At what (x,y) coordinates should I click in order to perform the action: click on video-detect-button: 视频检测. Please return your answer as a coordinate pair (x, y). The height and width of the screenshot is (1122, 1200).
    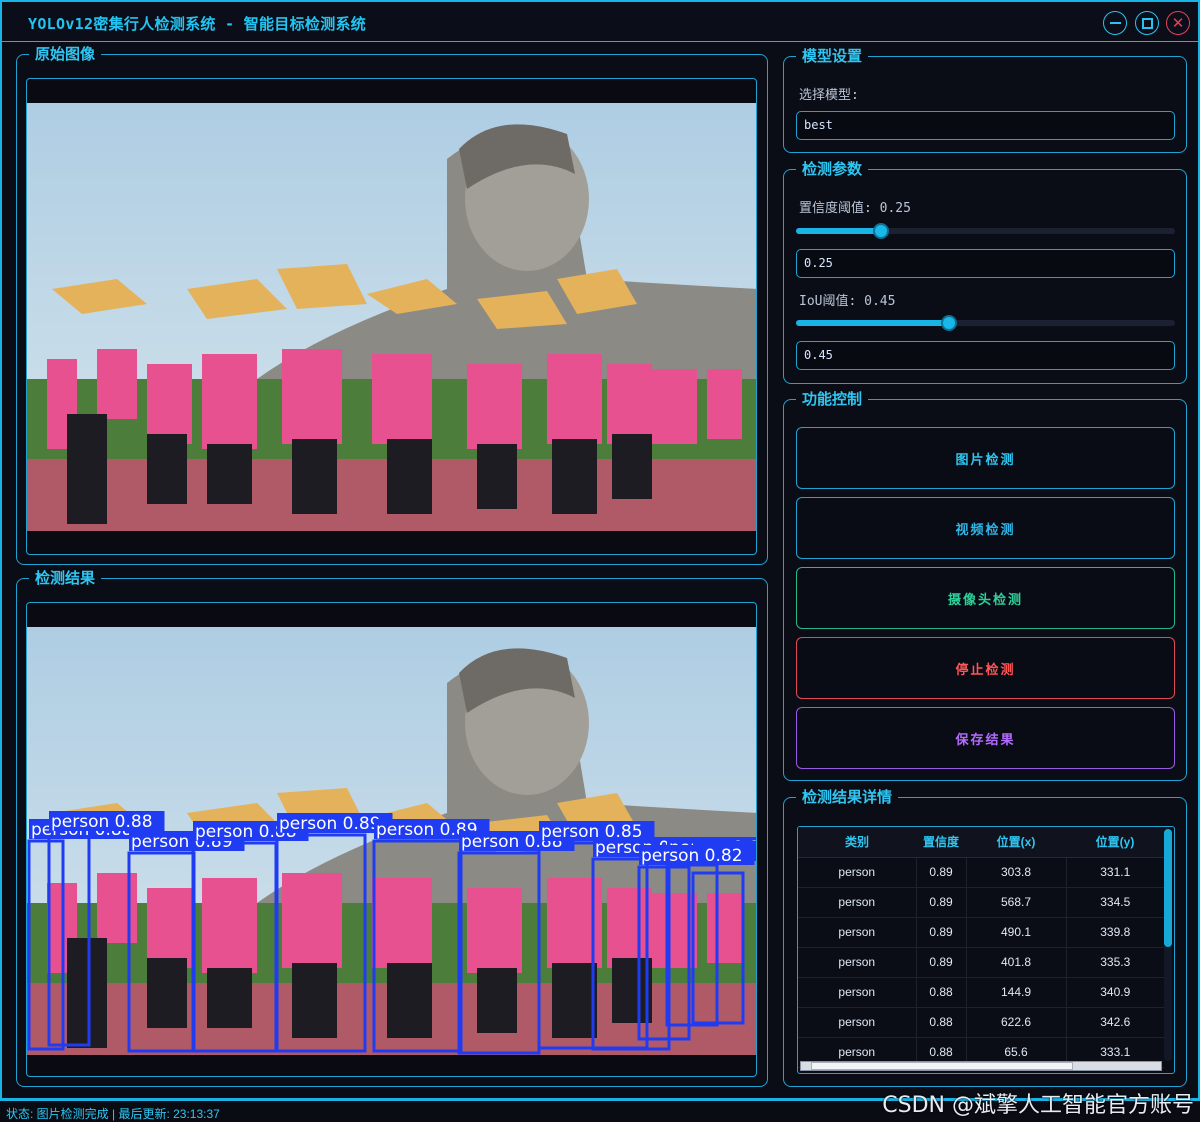
    Looking at the image, I should click on (985, 528).